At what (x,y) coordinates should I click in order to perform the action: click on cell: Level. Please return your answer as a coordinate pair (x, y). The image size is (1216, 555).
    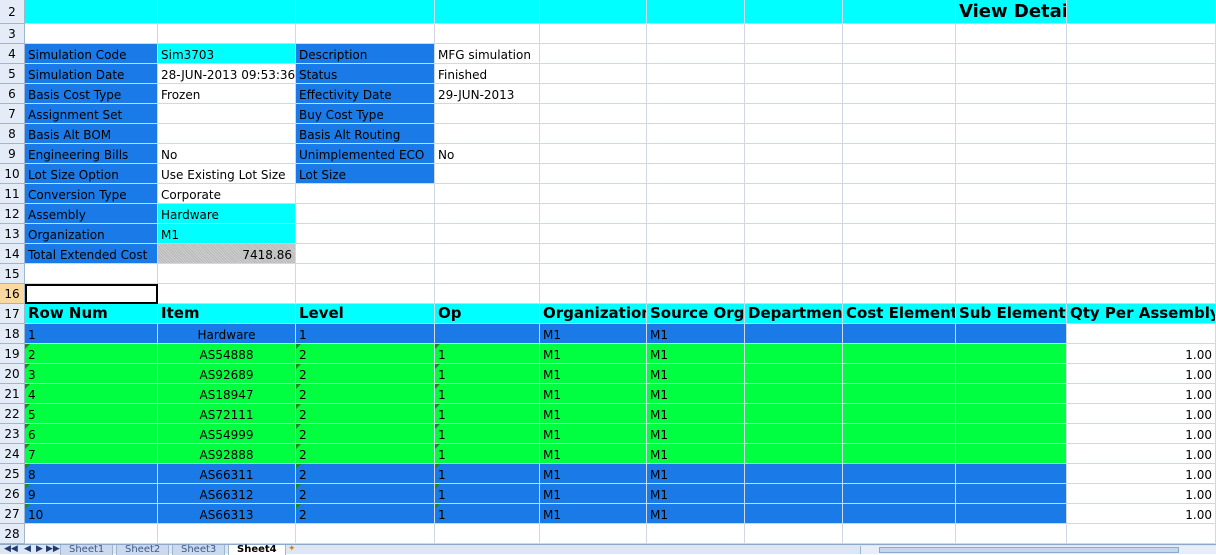
    Looking at the image, I should click on (365, 314).